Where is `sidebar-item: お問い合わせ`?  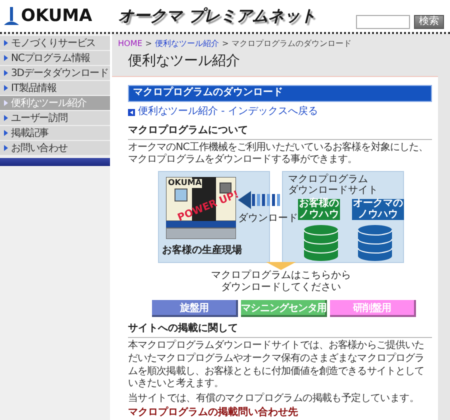 sidebar-item: お問い合わせ is located at coordinates (55, 148).